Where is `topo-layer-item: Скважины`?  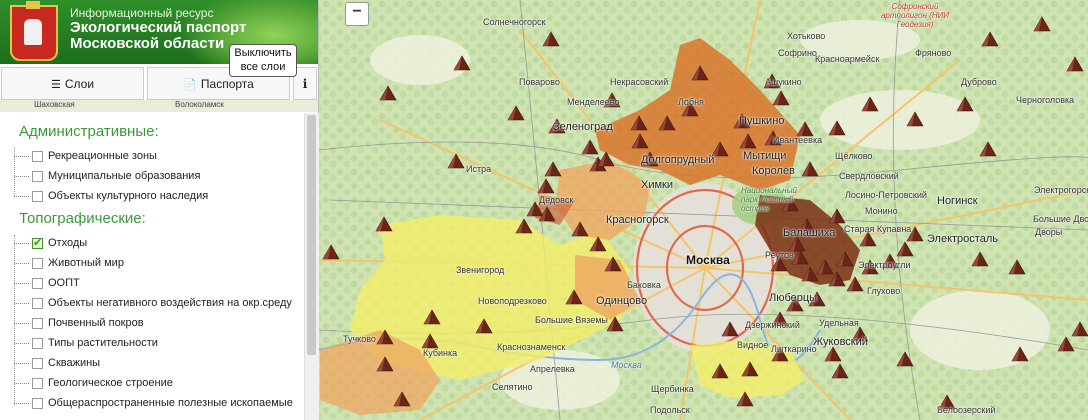
topo-layer-item: Скважины is located at coordinates (57, 363).